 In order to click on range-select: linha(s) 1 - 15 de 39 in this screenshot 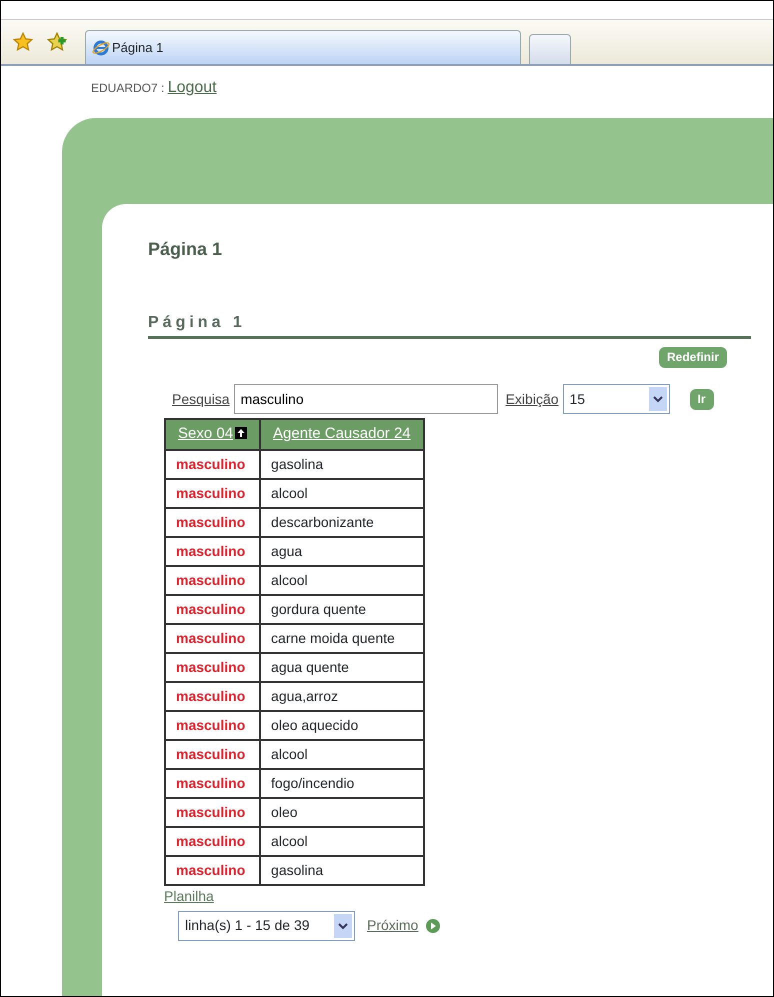, I will do `click(266, 925)`.